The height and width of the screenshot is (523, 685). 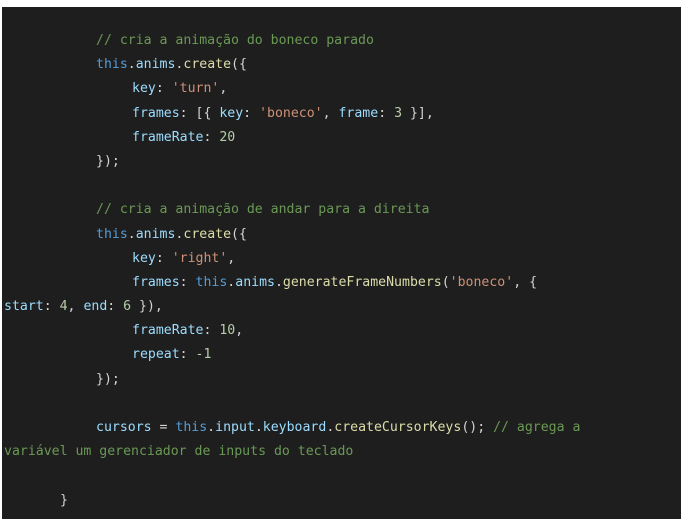 I want to click on repeat-prop: repeat, so click(x=156, y=355).